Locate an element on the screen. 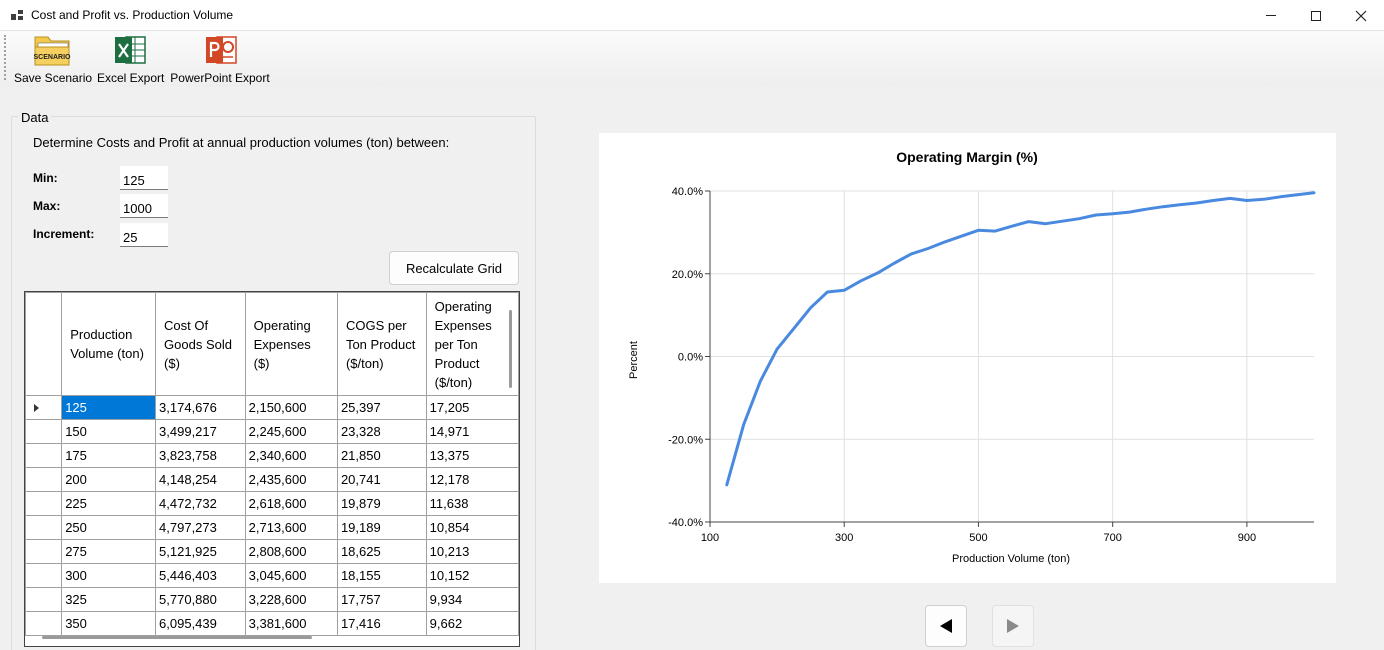 The width and height of the screenshot is (1384, 650). maximize-icon is located at coordinates (1316, 15).